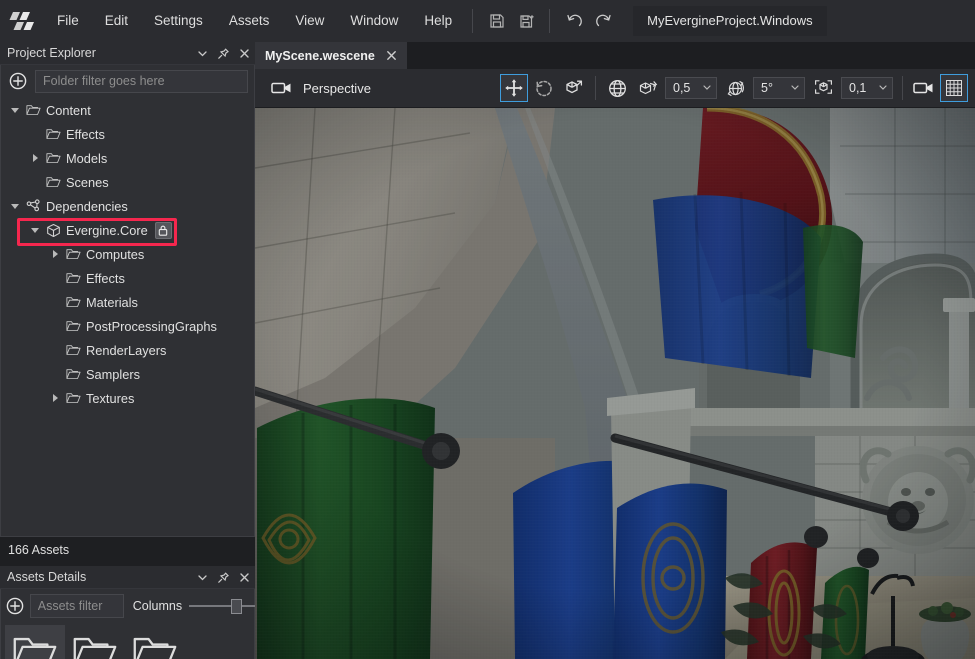 The width and height of the screenshot is (975, 659). What do you see at coordinates (682, 88) in the screenshot?
I see `snap-translate-value: 0,5` at bounding box center [682, 88].